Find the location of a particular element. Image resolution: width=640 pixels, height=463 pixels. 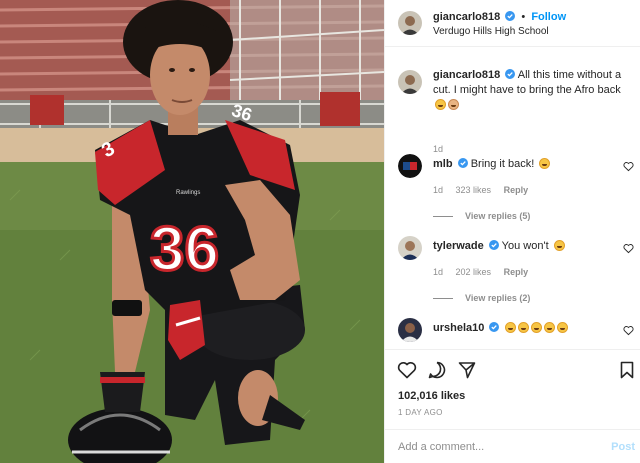

comment-body: mlb Bring it back! is located at coordinates (492, 164).